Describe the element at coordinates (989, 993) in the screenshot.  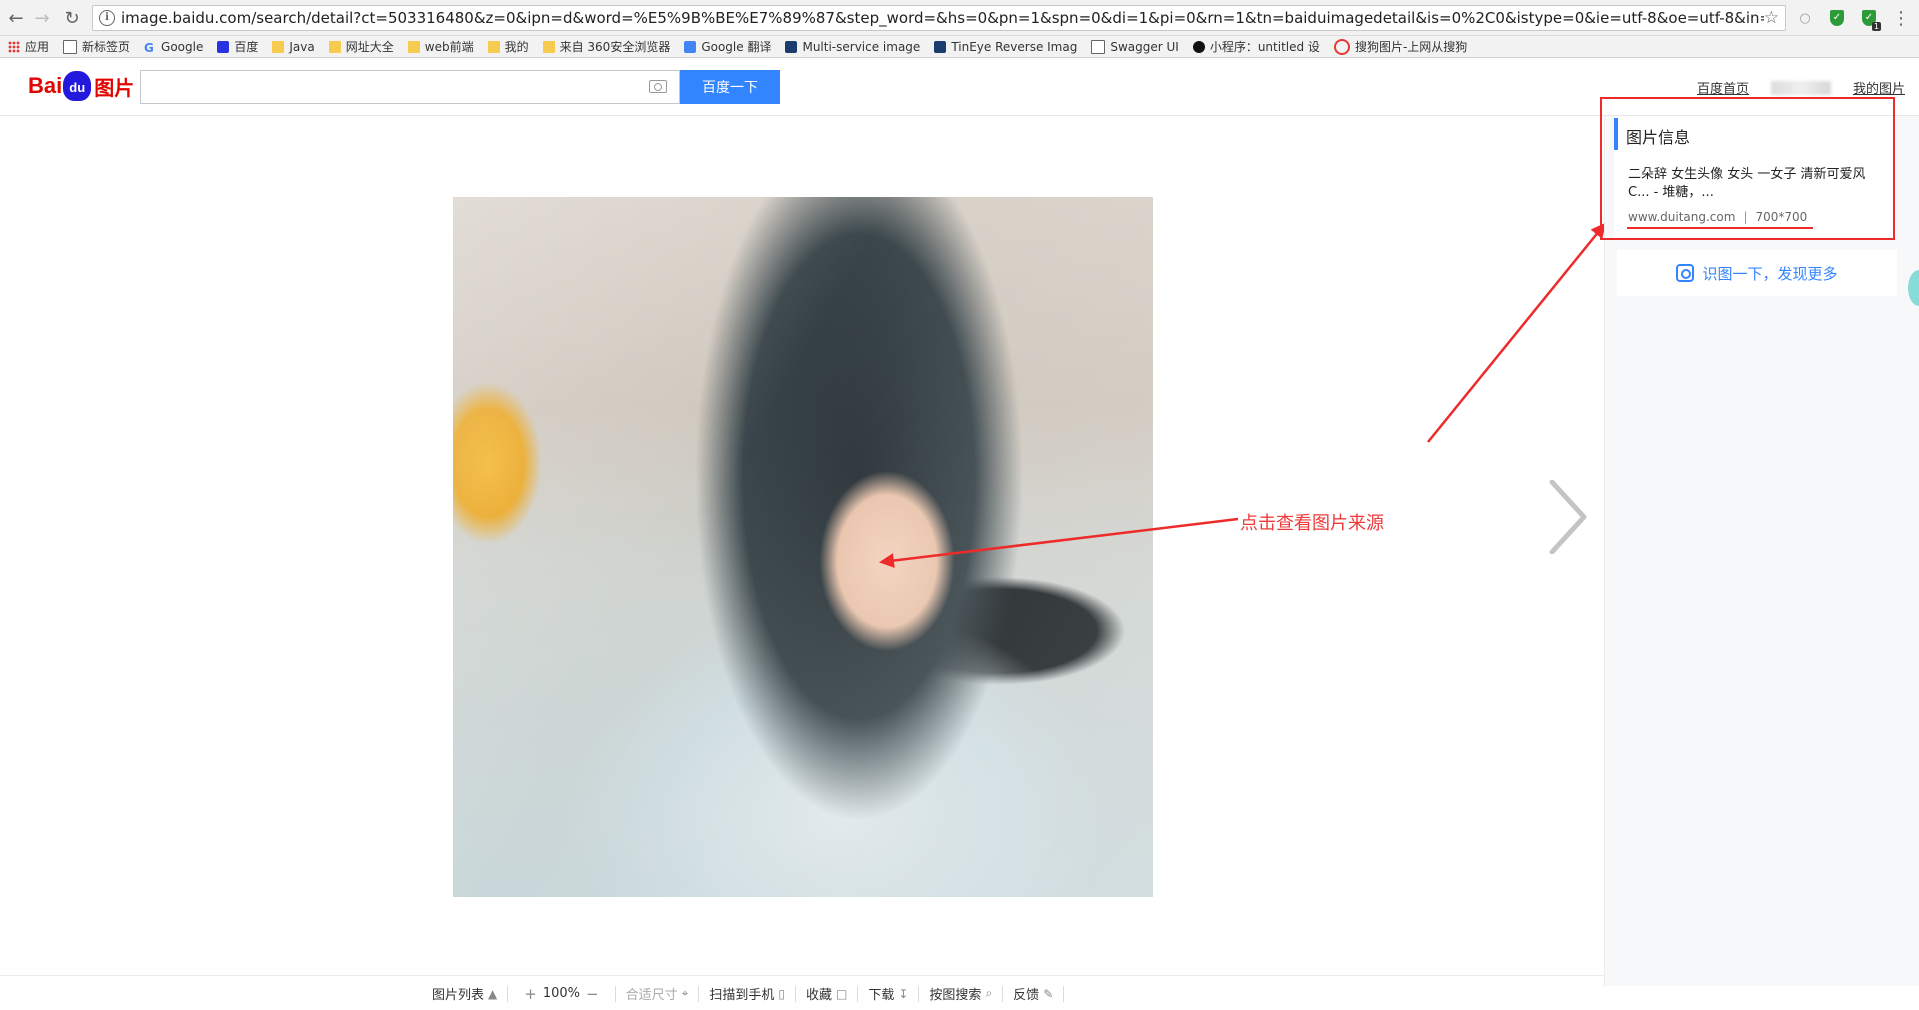
I see `image-search-icon: ⌕` at that location.